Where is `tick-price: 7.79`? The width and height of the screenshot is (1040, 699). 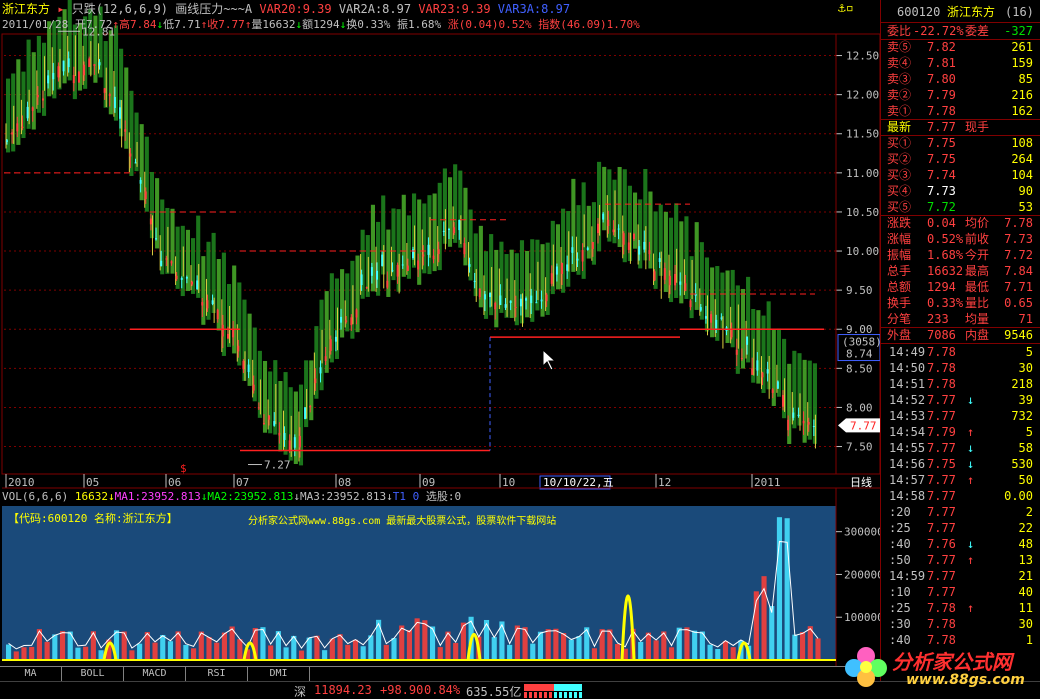 tick-price: 7.79 is located at coordinates (941, 432).